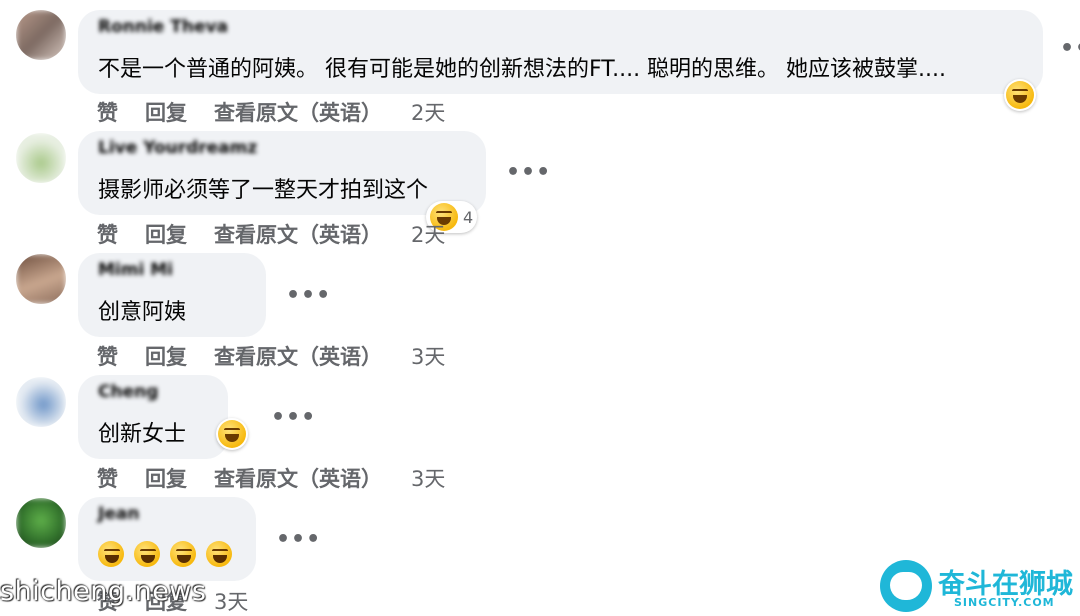 The width and height of the screenshot is (1080, 616). What do you see at coordinates (282, 173) in the screenshot?
I see `comment-bubble: Live Yourdreamz 摄影师必须等了一整天才拍到这个` at bounding box center [282, 173].